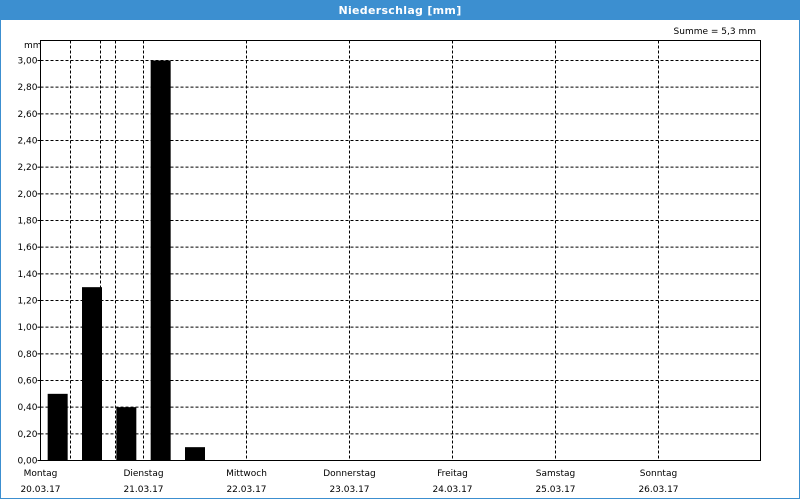  I want to click on y-tick-label: 2,00, so click(27, 195).